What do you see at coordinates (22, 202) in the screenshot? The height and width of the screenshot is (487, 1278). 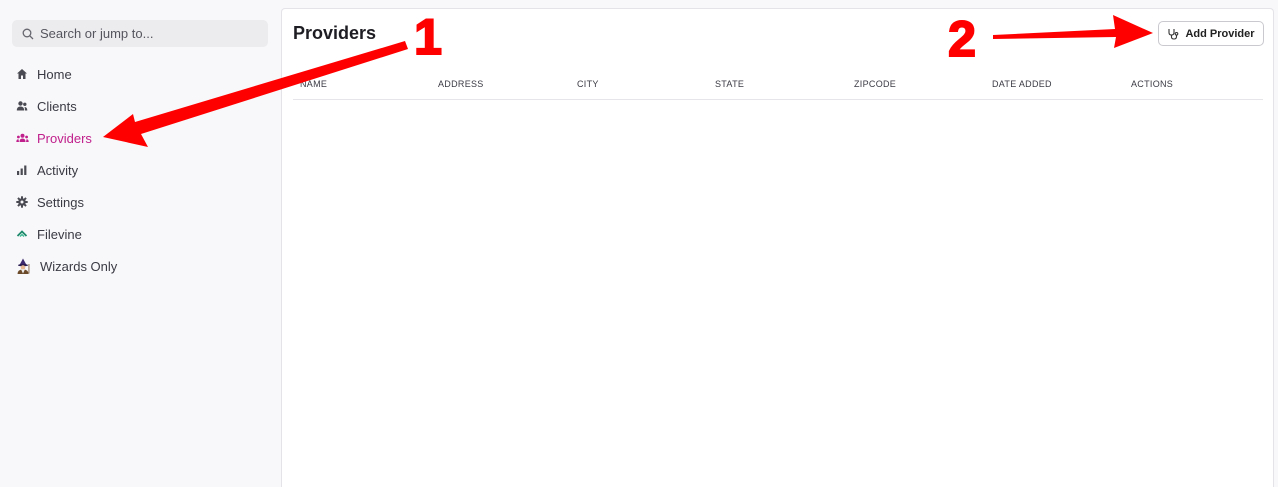 I see `gear-icon` at bounding box center [22, 202].